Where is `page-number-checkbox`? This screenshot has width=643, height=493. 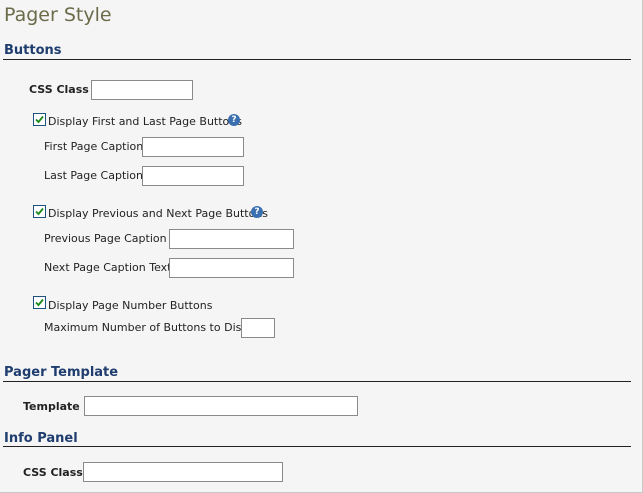
page-number-checkbox is located at coordinates (39, 302).